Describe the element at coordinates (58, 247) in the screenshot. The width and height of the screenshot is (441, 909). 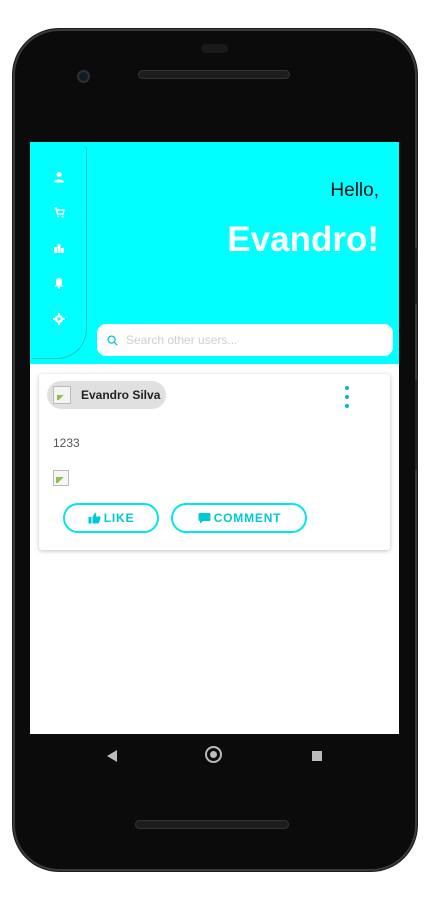
I see `chart-icon` at that location.